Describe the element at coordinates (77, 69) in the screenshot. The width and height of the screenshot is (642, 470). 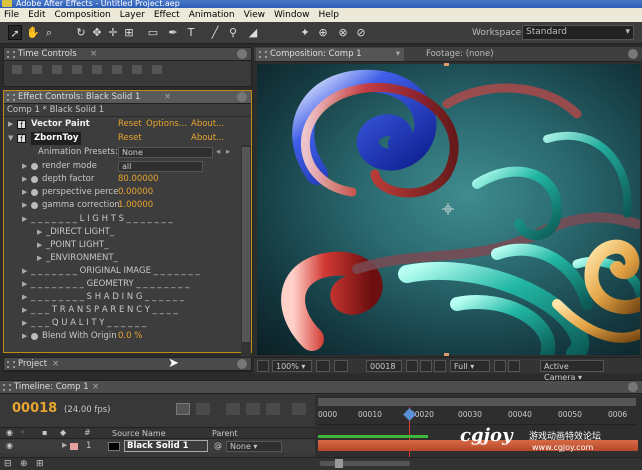
I see `next-frame-icon` at that location.